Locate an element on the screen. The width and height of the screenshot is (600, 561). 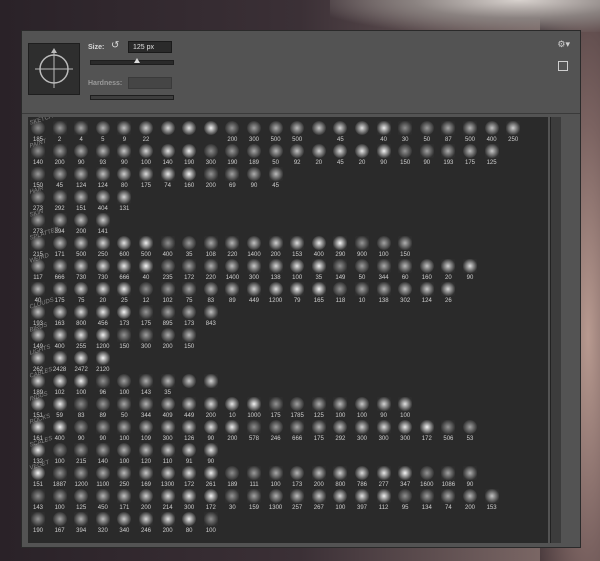
brush-preset: 320 is located at coordinates (103, 524).